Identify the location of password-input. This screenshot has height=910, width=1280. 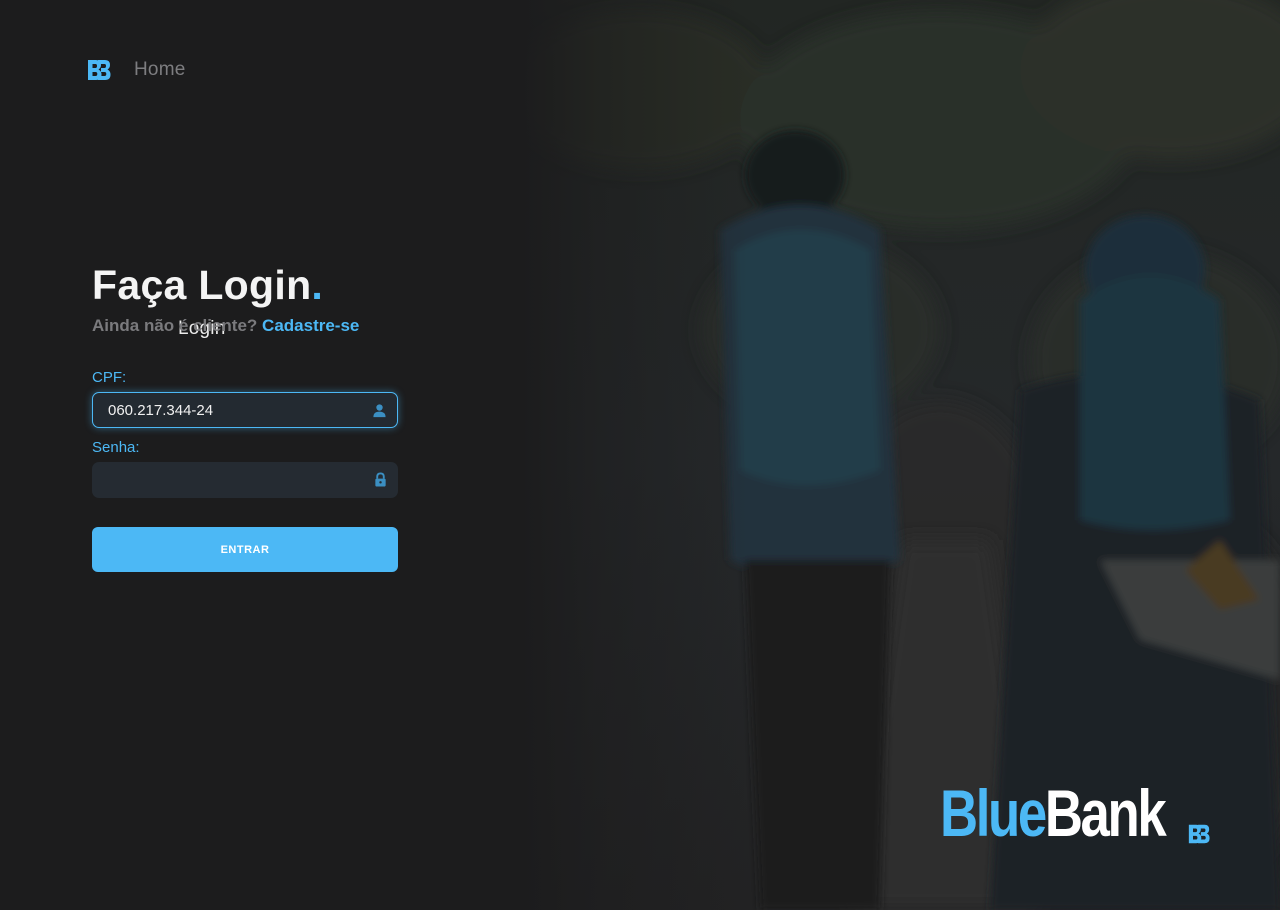
(245, 480).